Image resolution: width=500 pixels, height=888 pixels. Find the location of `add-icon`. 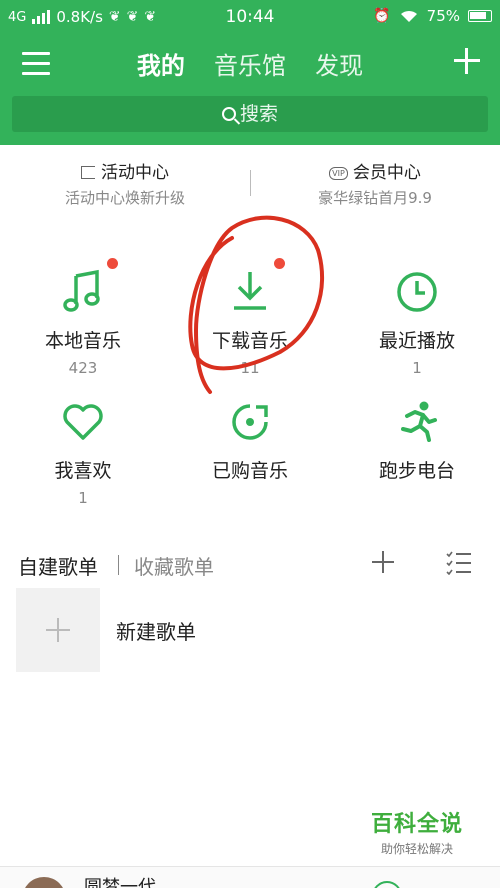

add-icon is located at coordinates (467, 61).